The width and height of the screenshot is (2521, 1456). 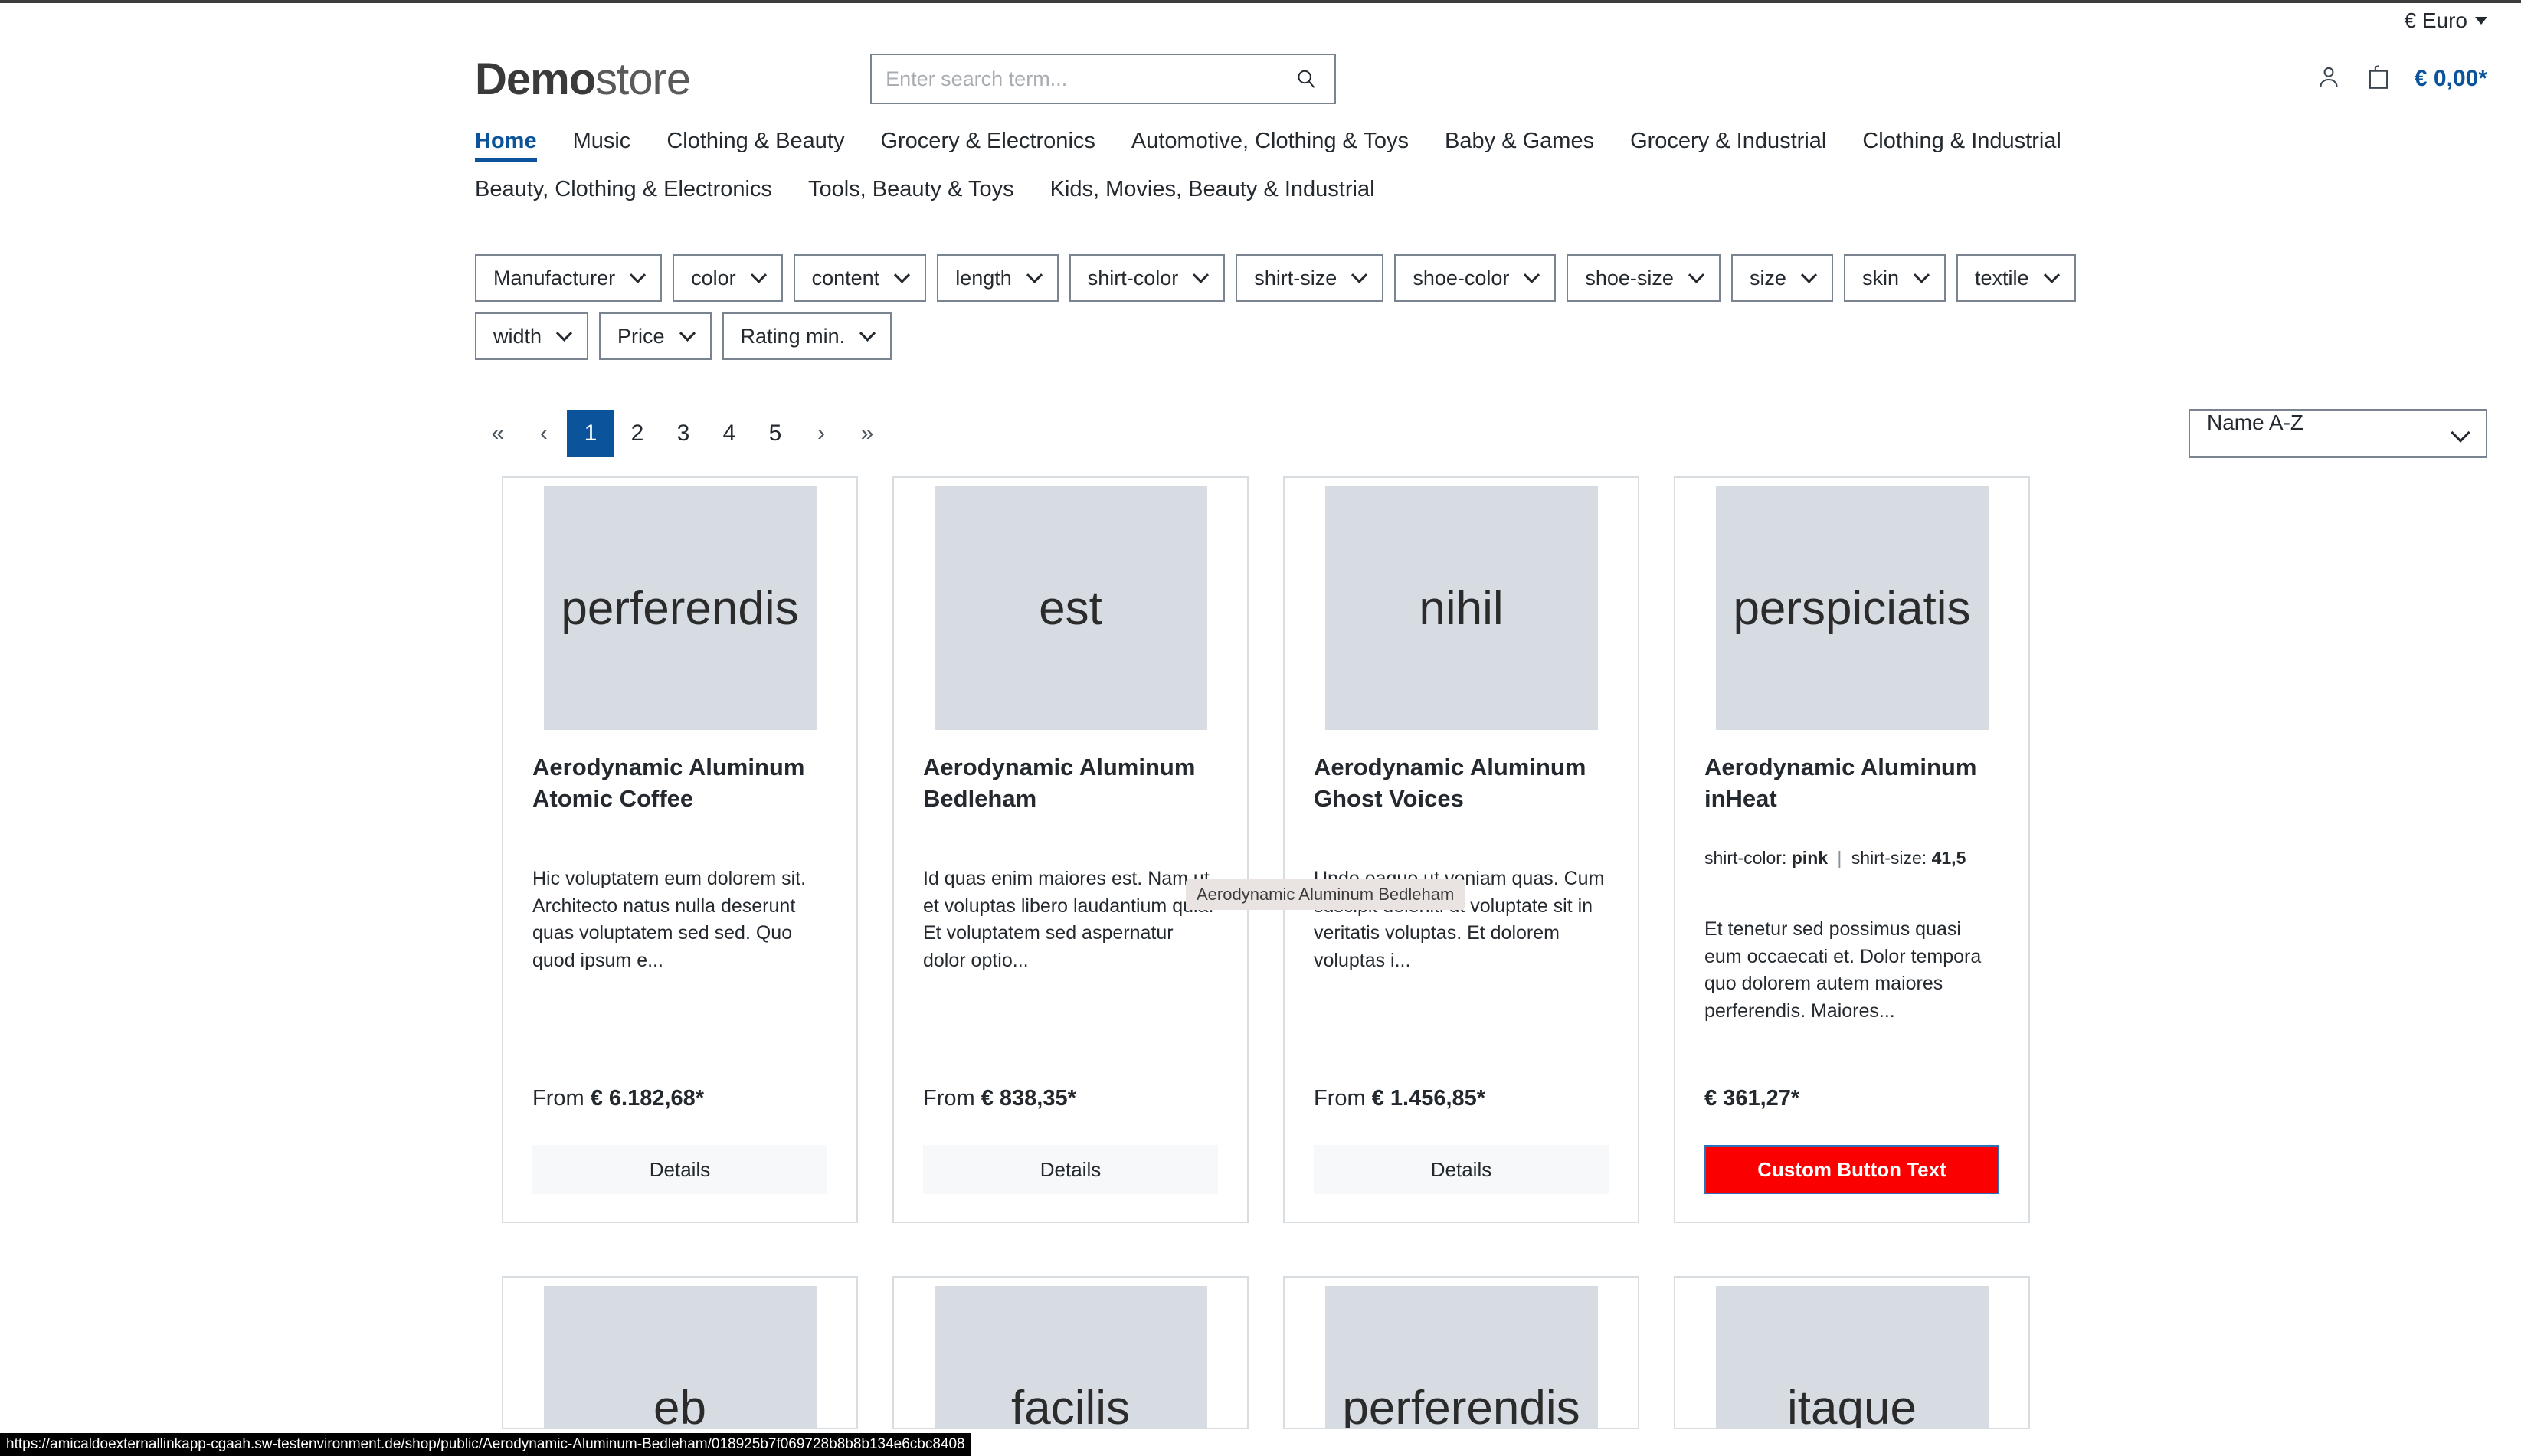 What do you see at coordinates (2329, 79) in the screenshot?
I see `account-button` at bounding box center [2329, 79].